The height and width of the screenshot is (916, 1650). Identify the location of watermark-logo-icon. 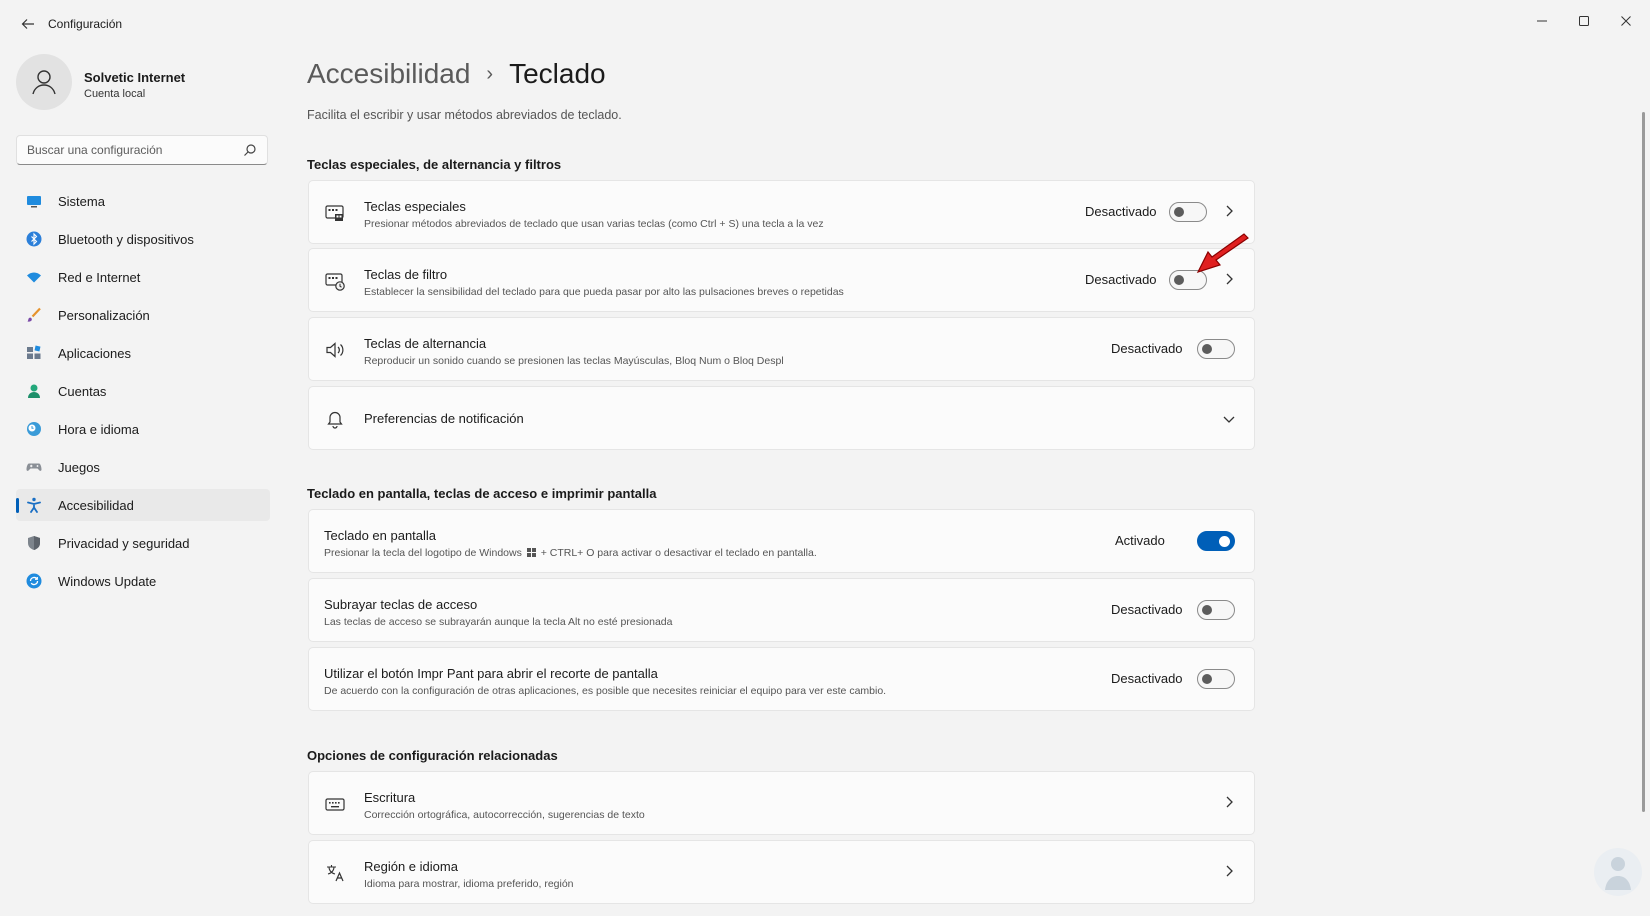
(1618, 872).